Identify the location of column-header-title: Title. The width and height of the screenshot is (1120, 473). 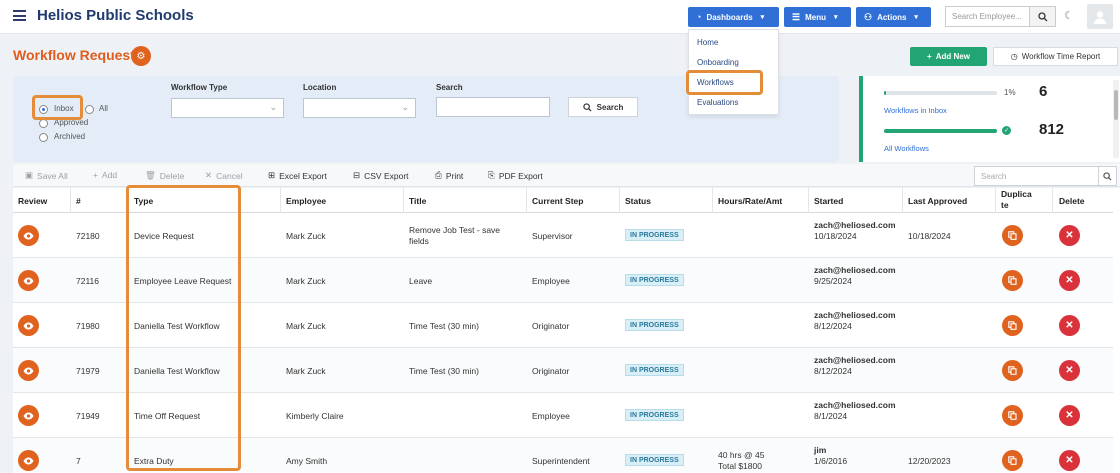
(465, 200).